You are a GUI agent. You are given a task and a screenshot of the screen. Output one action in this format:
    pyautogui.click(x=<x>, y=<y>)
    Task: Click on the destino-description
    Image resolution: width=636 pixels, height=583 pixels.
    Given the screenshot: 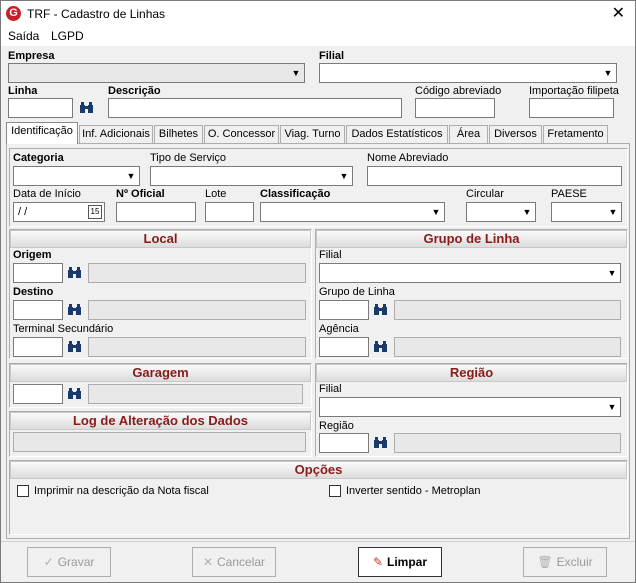 What is the action you would take?
    pyautogui.click(x=197, y=310)
    